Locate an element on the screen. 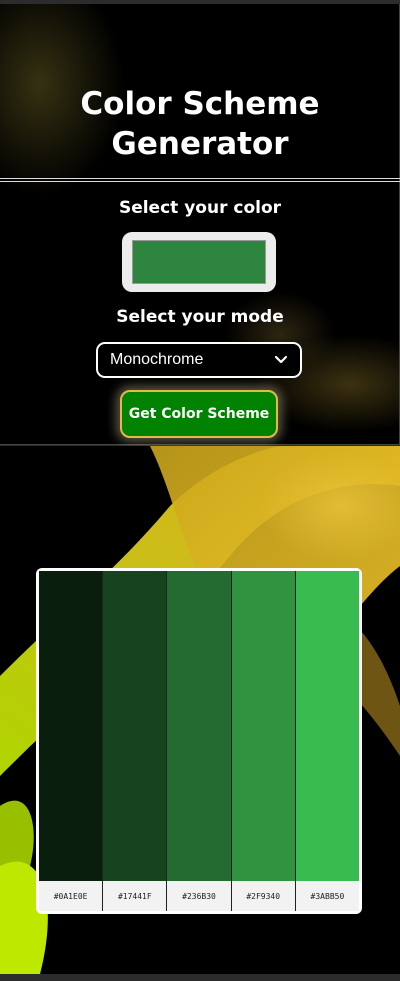 This screenshot has height=981, width=400. palette-column: #17441F is located at coordinates (135, 741).